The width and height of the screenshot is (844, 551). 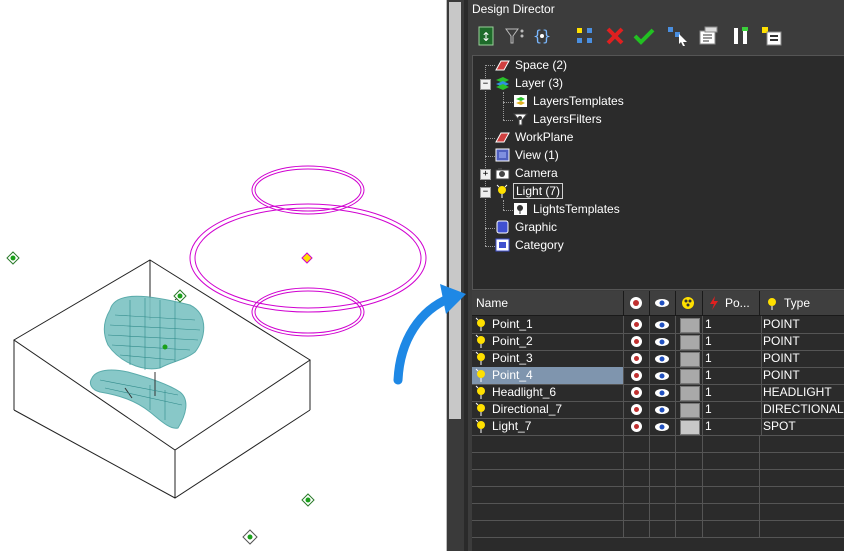 What do you see at coordinates (548, 303) in the screenshot?
I see `column-header-name: Name` at bounding box center [548, 303].